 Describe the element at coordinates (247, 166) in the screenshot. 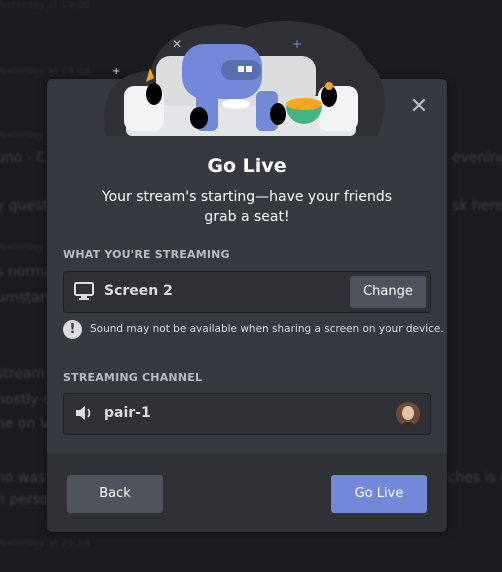

I see `modal-title: Go Live` at that location.